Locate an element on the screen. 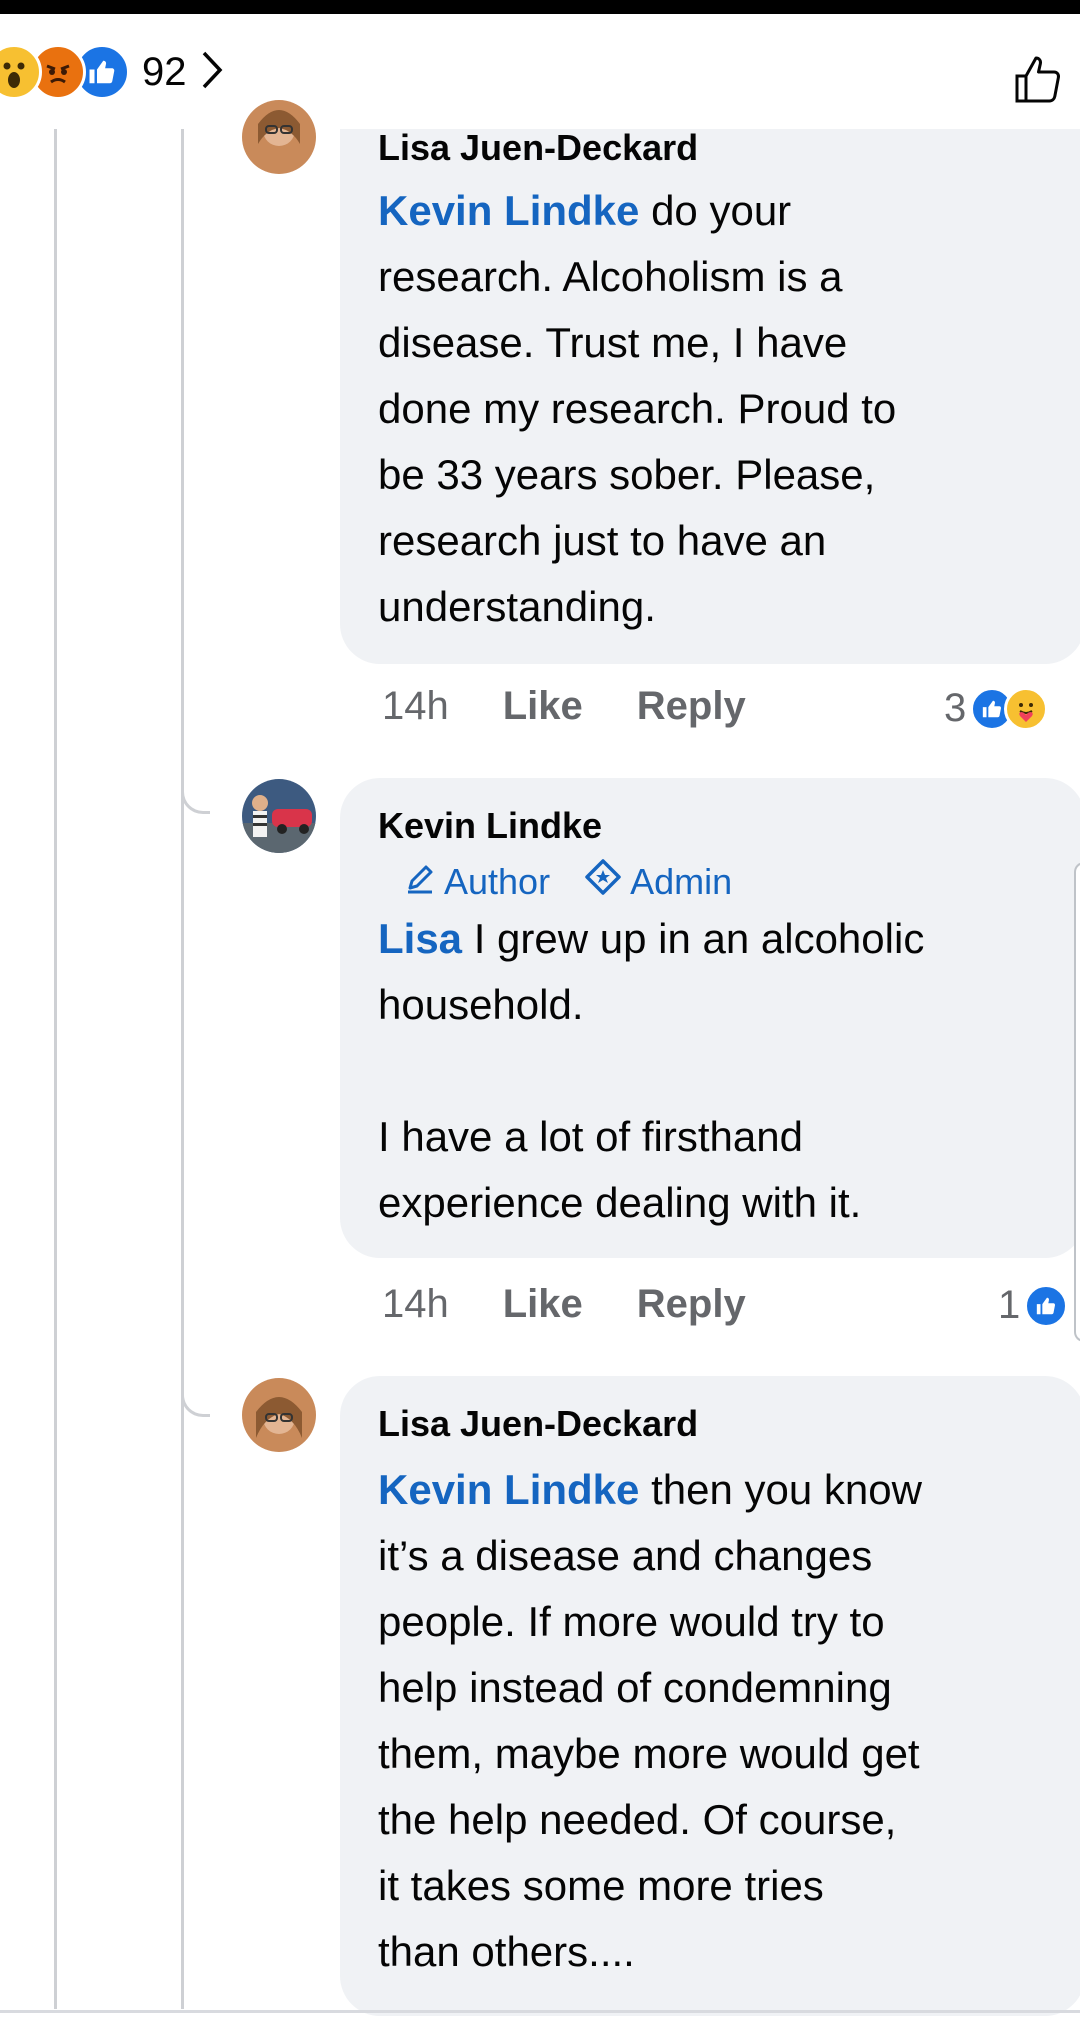  chevron-right-icon is located at coordinates (212, 72).